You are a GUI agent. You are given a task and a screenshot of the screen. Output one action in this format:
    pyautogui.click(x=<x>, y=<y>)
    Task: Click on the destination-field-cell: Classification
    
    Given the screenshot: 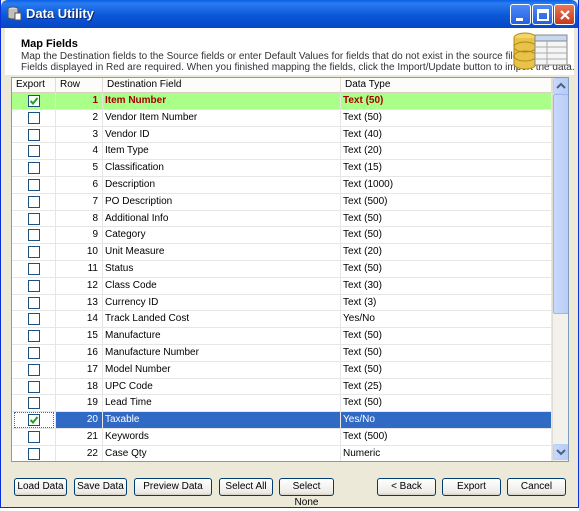 What is the action you would take?
    pyautogui.click(x=222, y=168)
    